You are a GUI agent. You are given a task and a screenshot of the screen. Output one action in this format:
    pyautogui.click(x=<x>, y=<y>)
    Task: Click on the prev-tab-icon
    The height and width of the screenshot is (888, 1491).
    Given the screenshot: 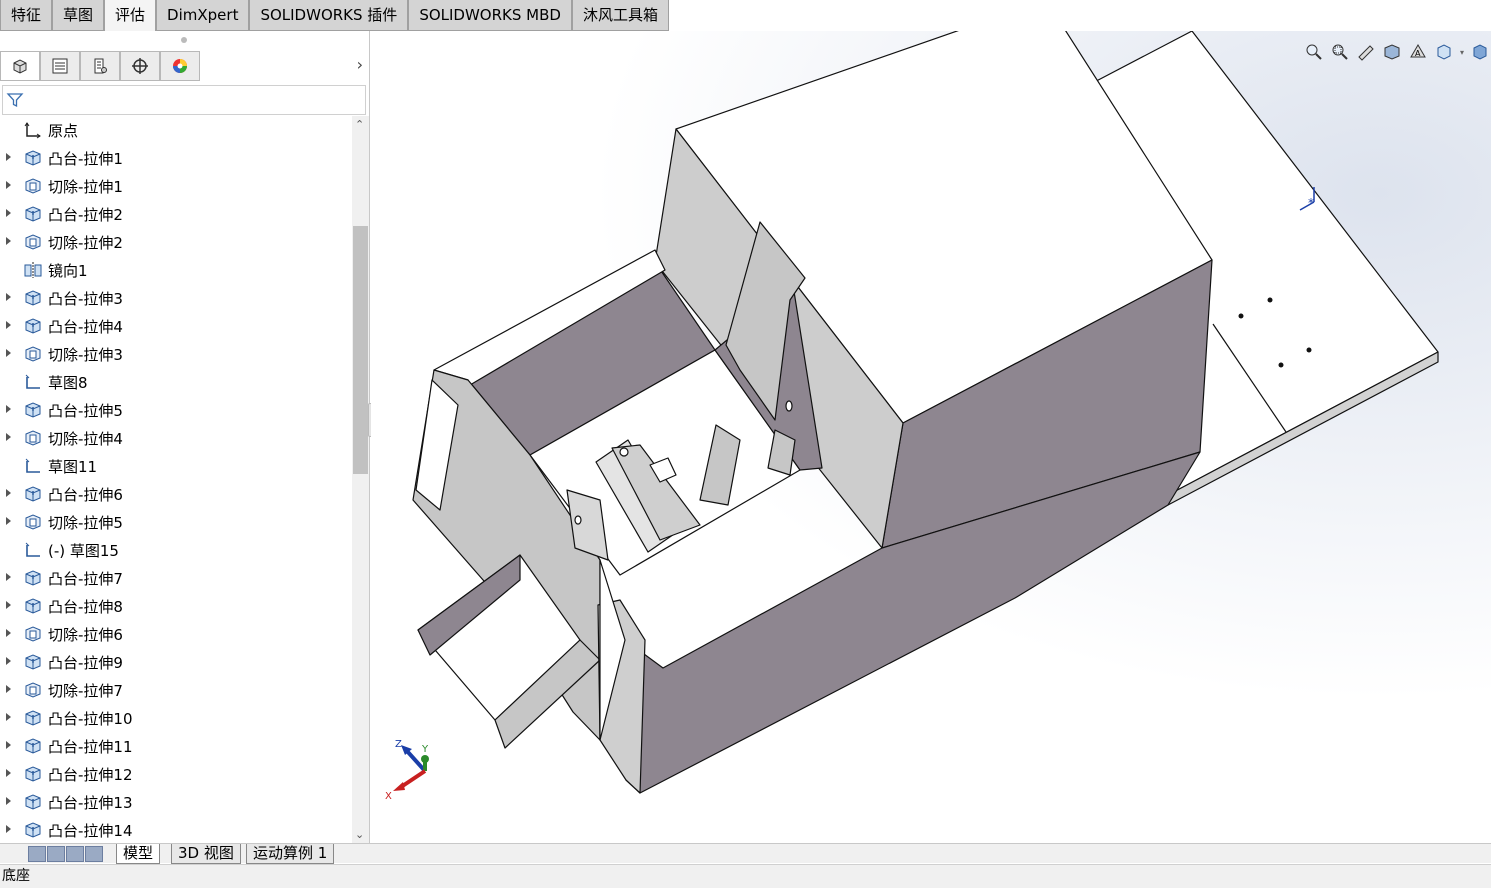 What is the action you would take?
    pyautogui.click(x=56, y=854)
    